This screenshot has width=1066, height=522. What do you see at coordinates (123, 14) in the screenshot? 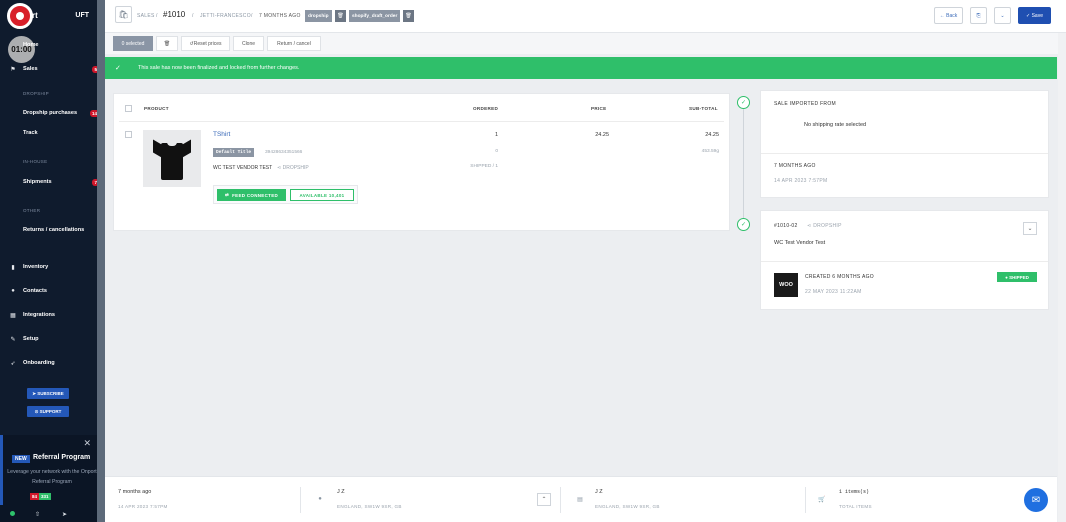
I see `shopify-icon: 🛍` at bounding box center [123, 14].